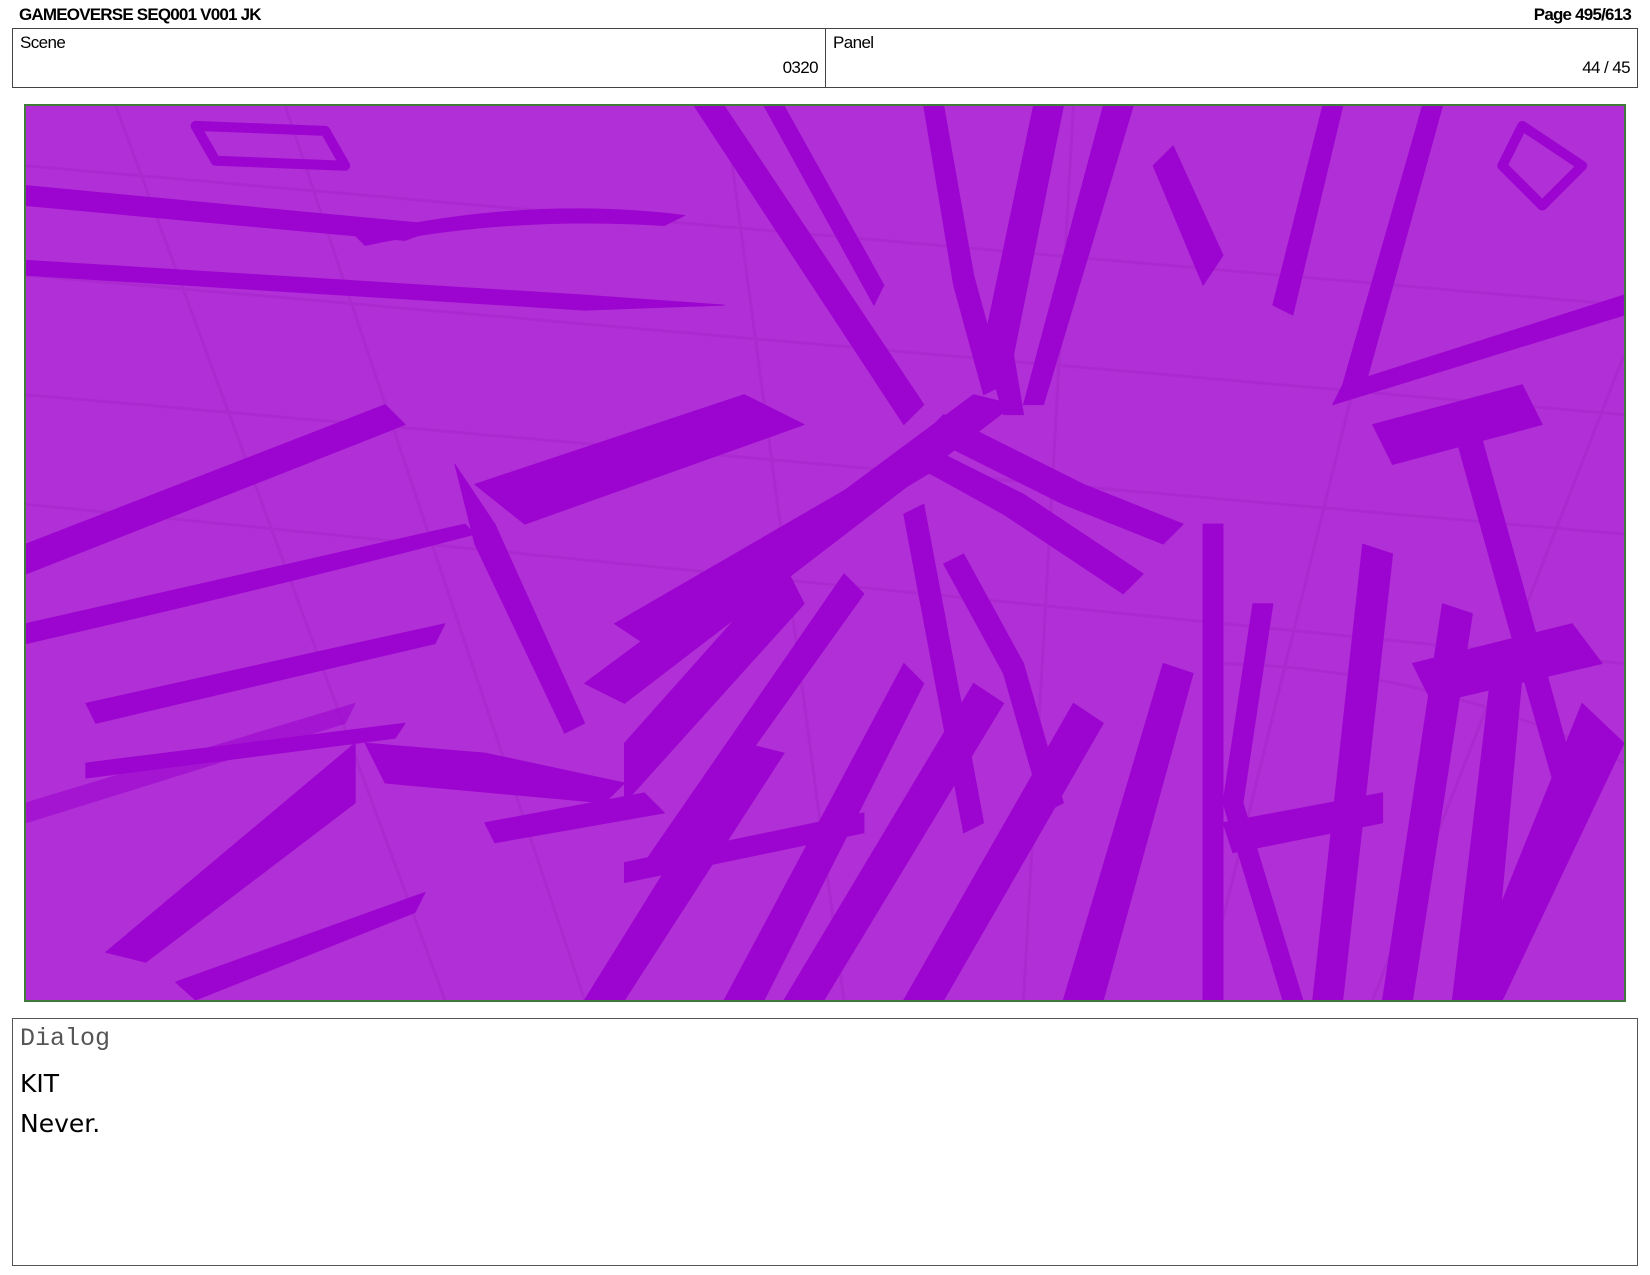 This screenshot has height=1275, width=1650. What do you see at coordinates (140, 14) in the screenshot?
I see `document-title: GAMEOVERSE SEQ001 V001 JK` at bounding box center [140, 14].